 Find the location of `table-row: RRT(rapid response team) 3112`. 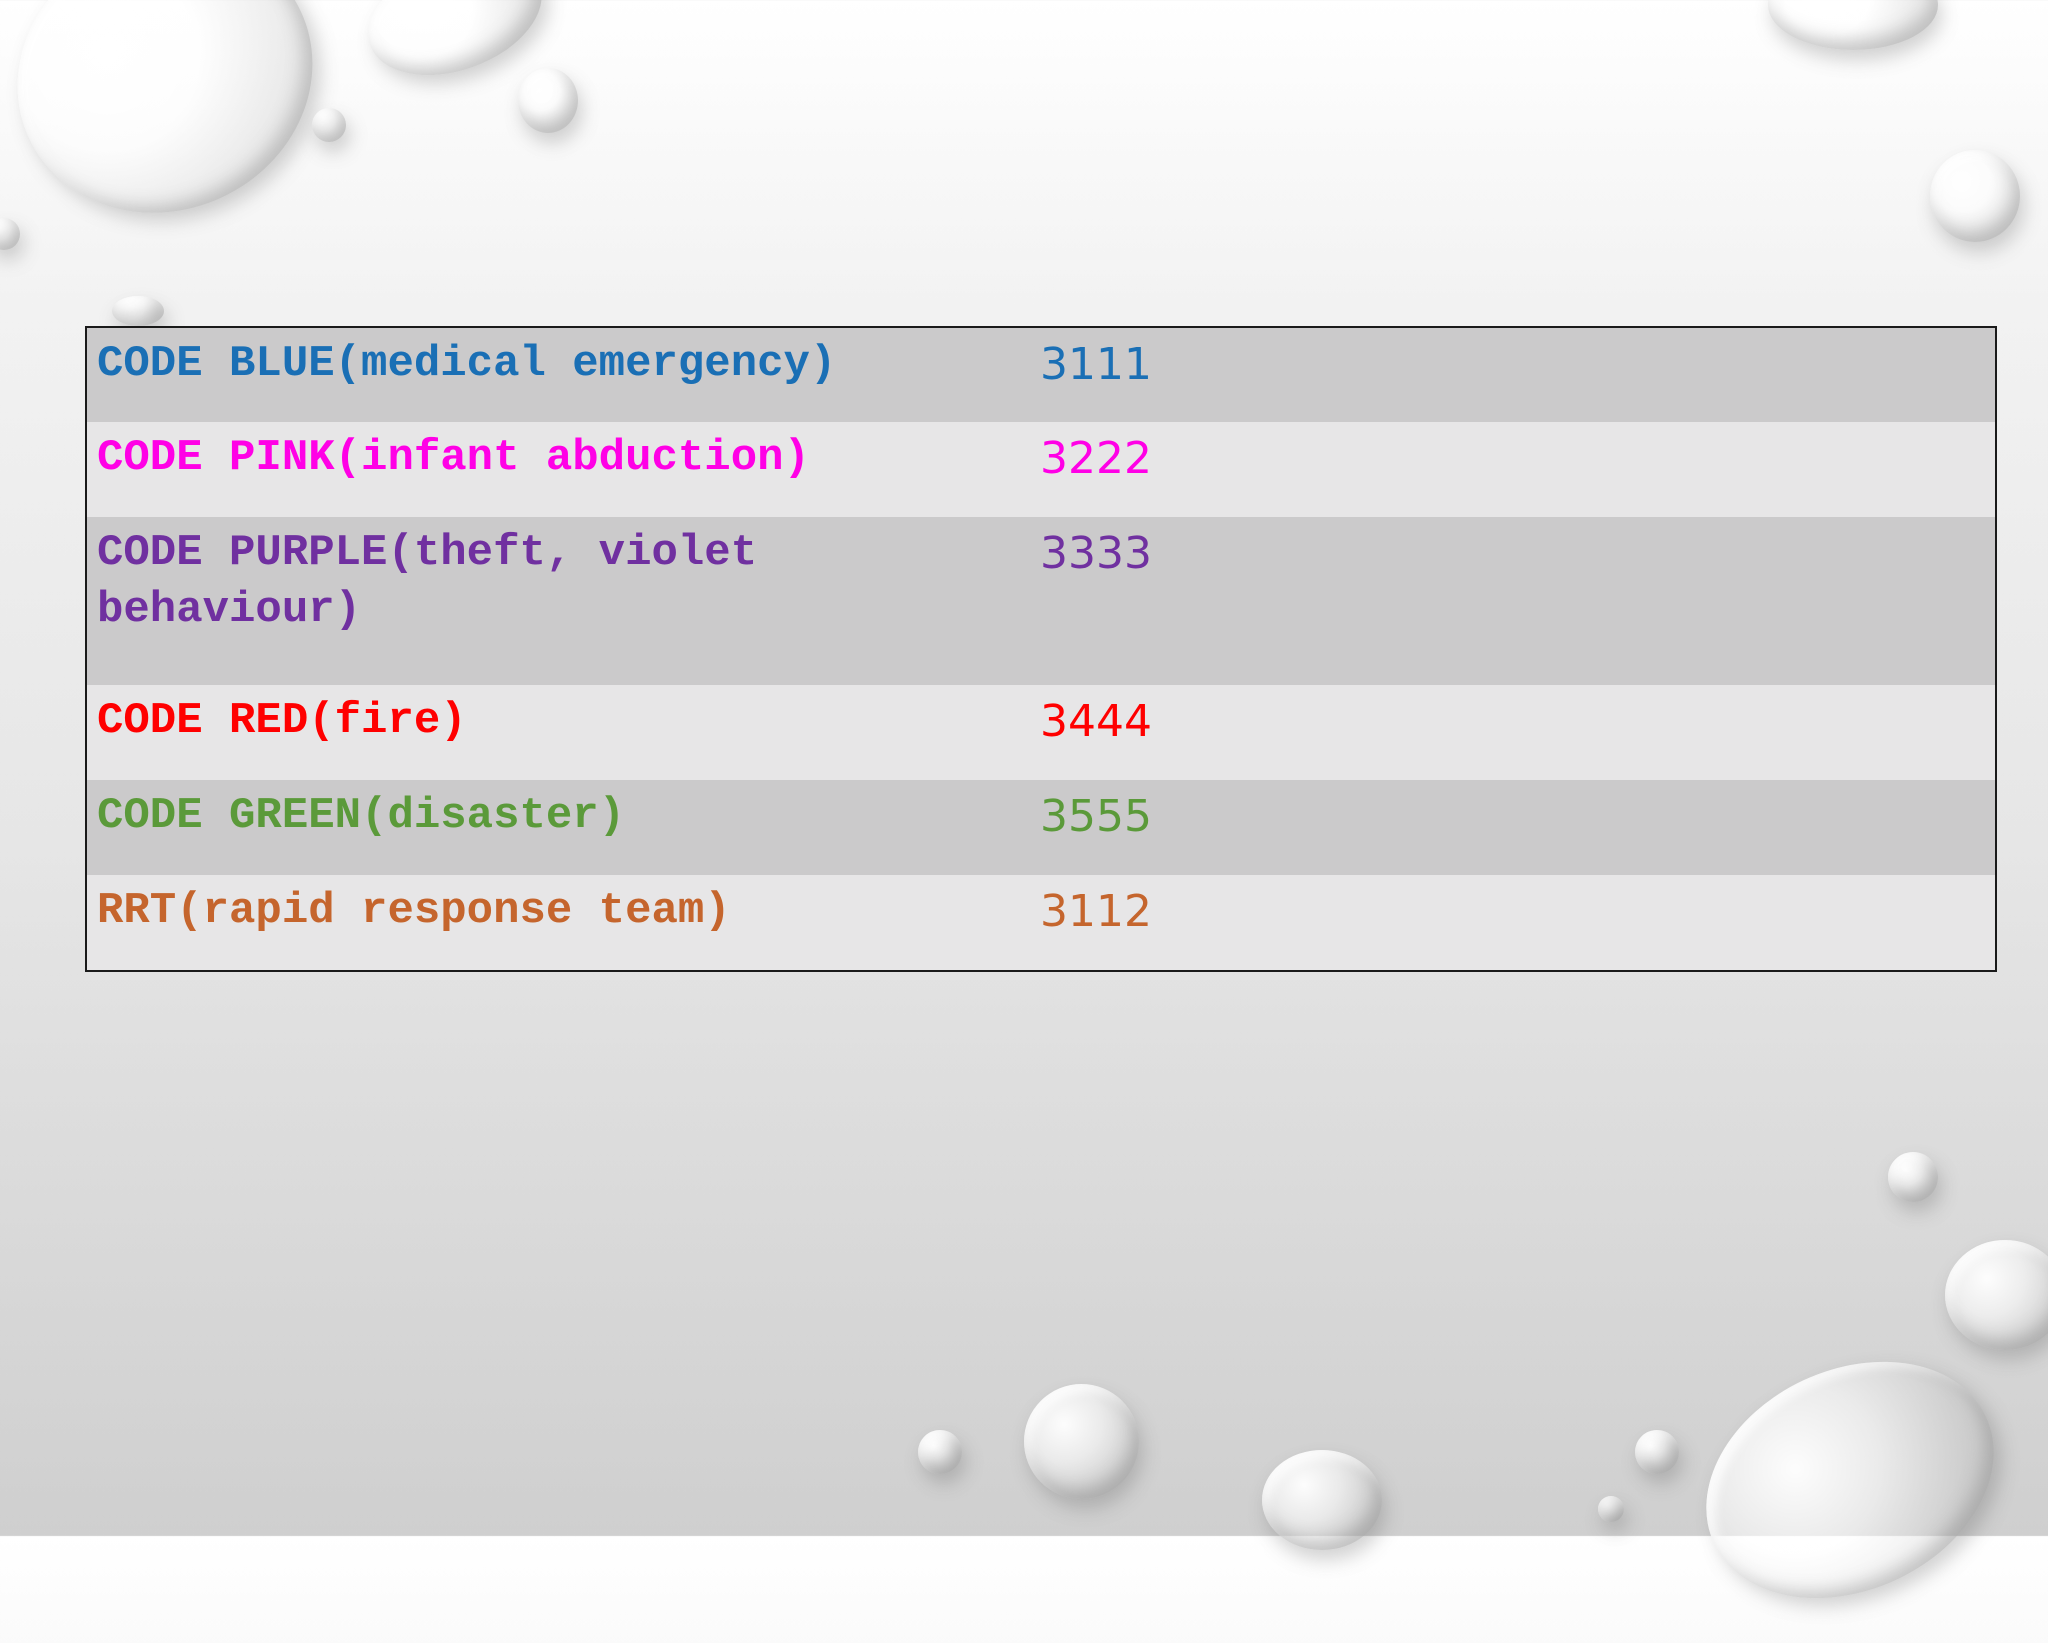

table-row: RRT(rapid response team) 3112 is located at coordinates (1041, 923).